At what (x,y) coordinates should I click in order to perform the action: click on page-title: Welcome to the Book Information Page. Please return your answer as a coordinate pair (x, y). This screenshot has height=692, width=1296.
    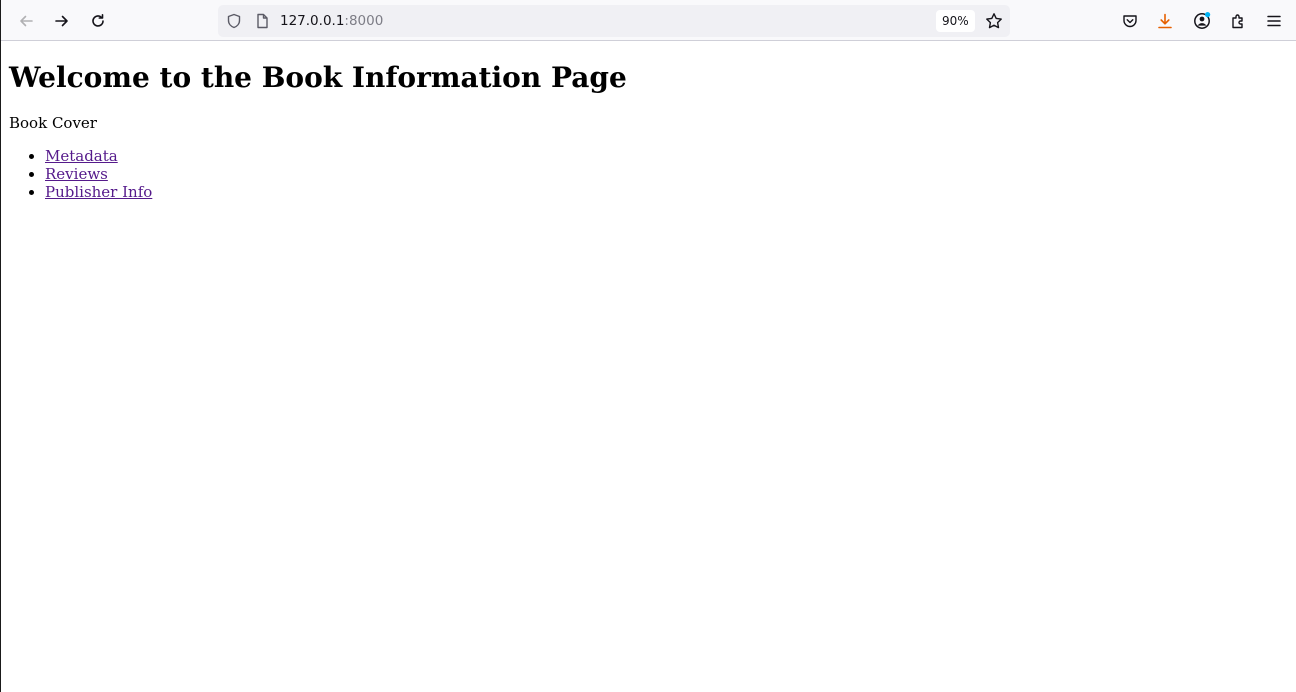
    Looking at the image, I should click on (318, 77).